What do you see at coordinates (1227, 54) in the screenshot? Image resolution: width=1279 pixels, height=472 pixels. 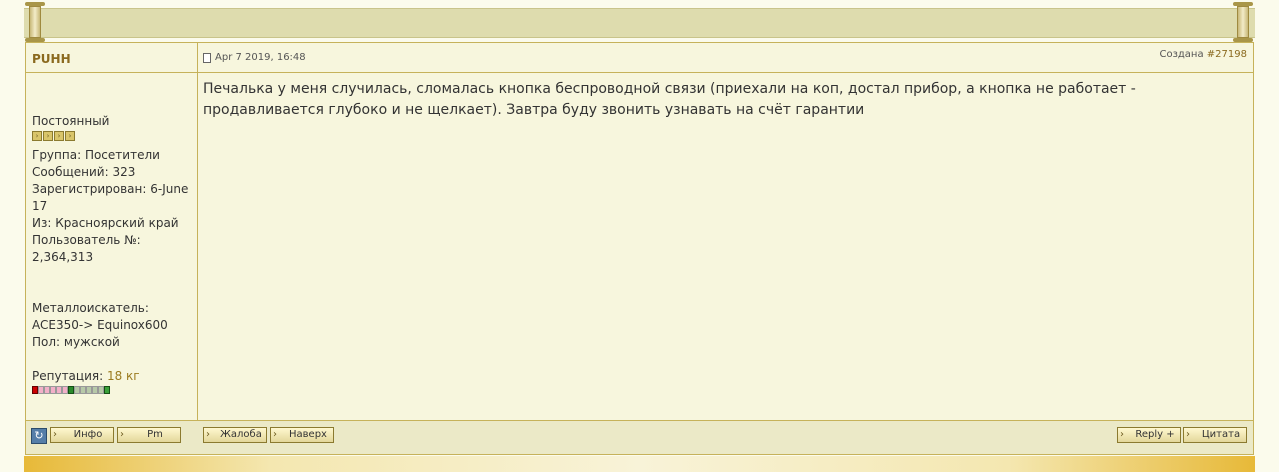 I see `post-id-link: #27198` at bounding box center [1227, 54].